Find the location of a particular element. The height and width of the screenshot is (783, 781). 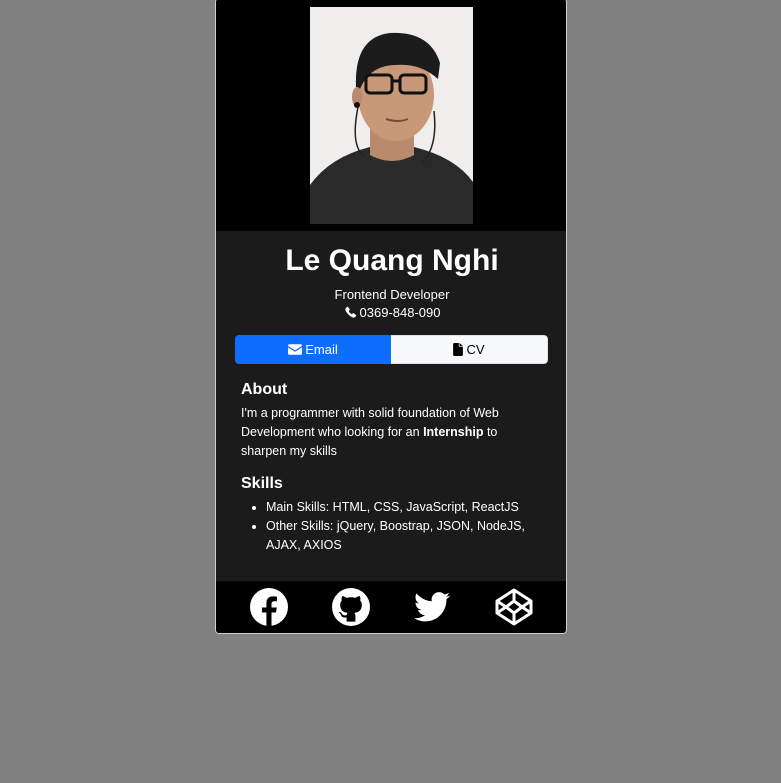

twitter-icon is located at coordinates (432, 607).